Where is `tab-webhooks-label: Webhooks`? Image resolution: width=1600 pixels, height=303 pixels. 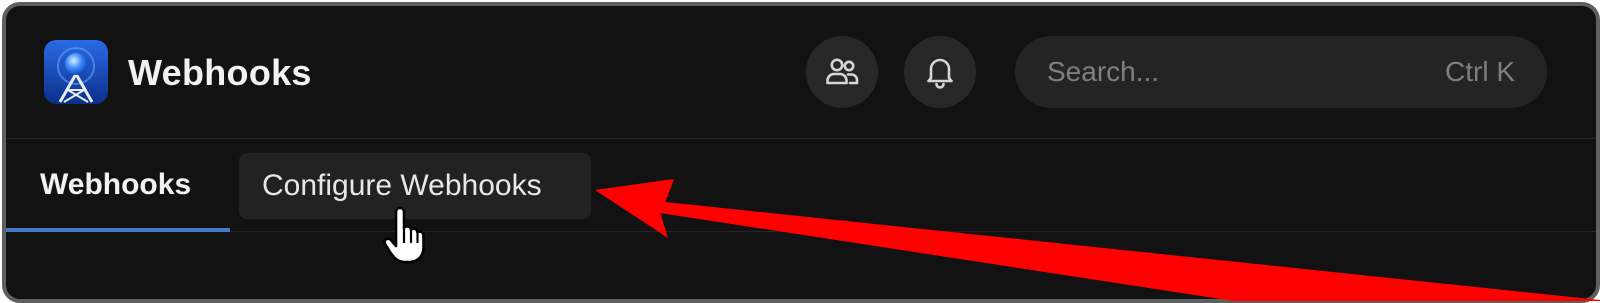
tab-webhooks-label: Webhooks is located at coordinates (116, 184).